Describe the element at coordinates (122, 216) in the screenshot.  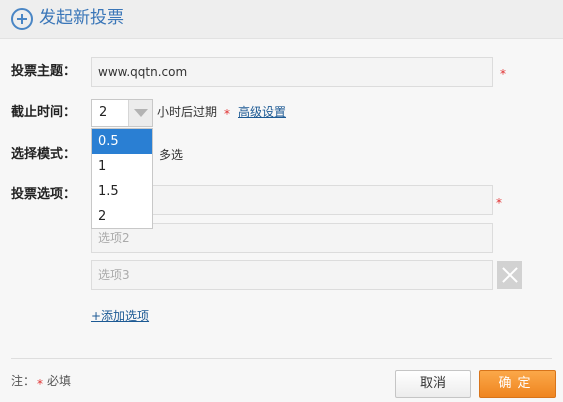
I see `dropdown-option: 2` at that location.